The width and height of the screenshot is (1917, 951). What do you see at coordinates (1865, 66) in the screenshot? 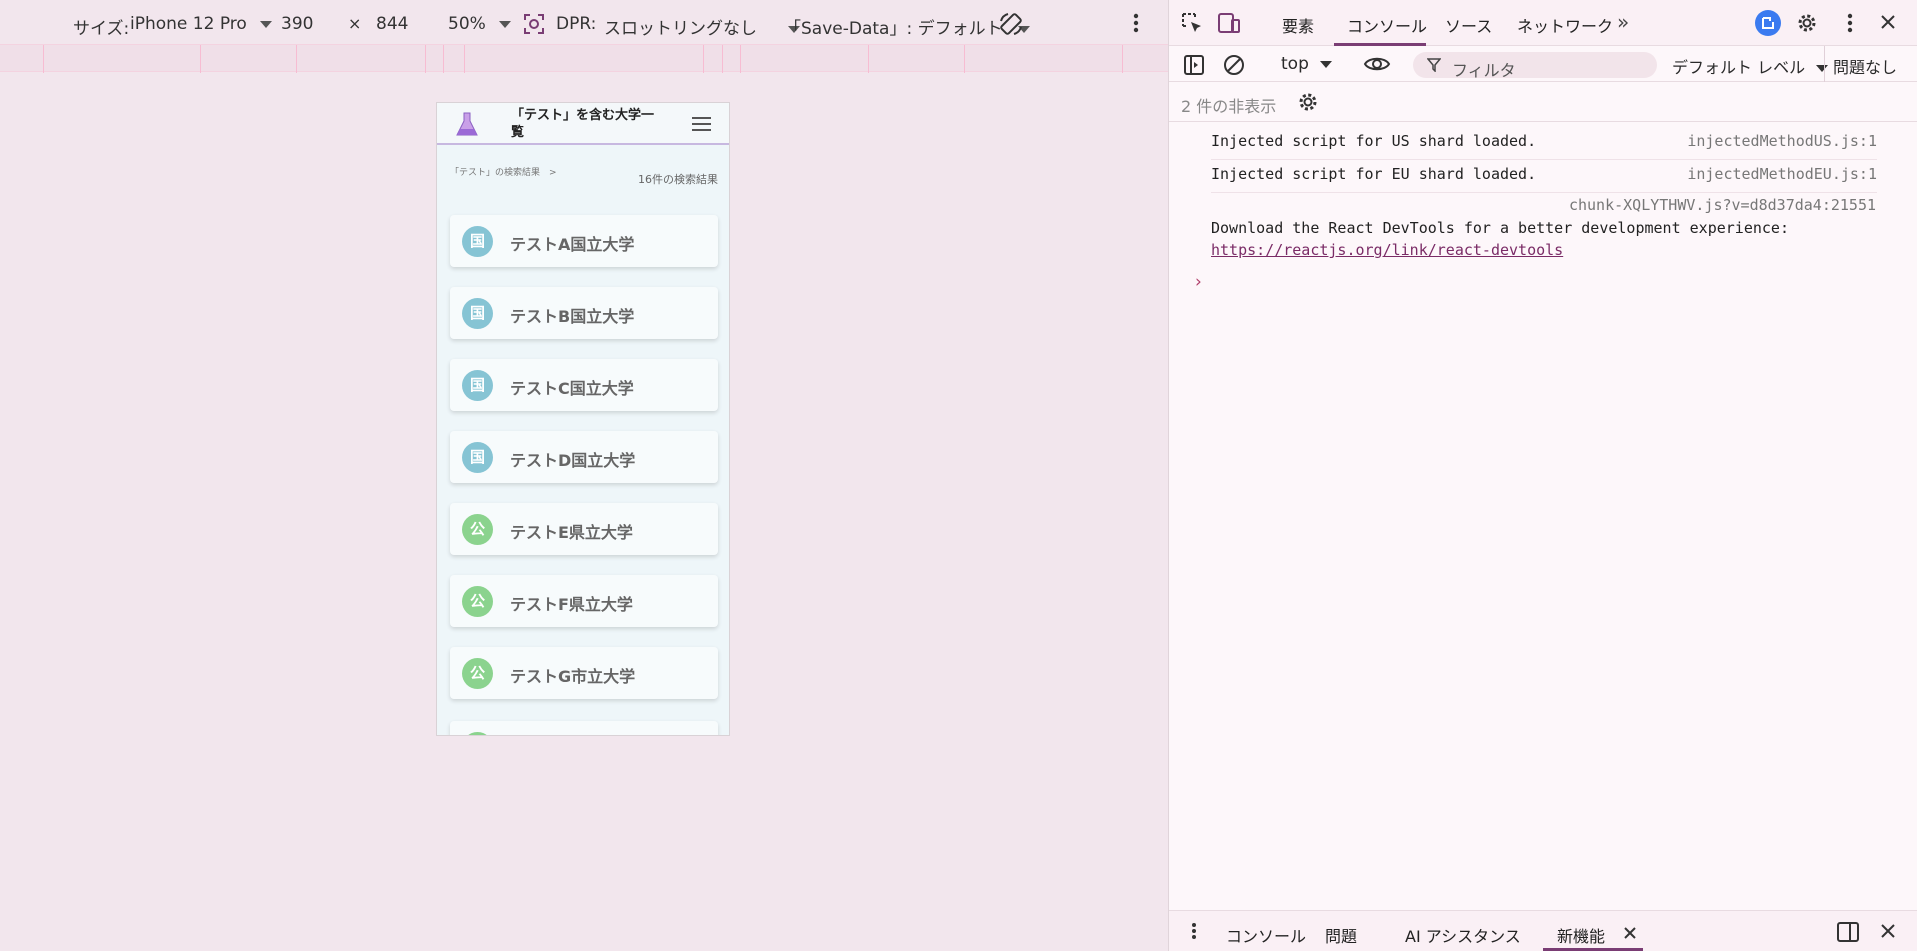
I see `issues-button: 問題なし` at bounding box center [1865, 66].